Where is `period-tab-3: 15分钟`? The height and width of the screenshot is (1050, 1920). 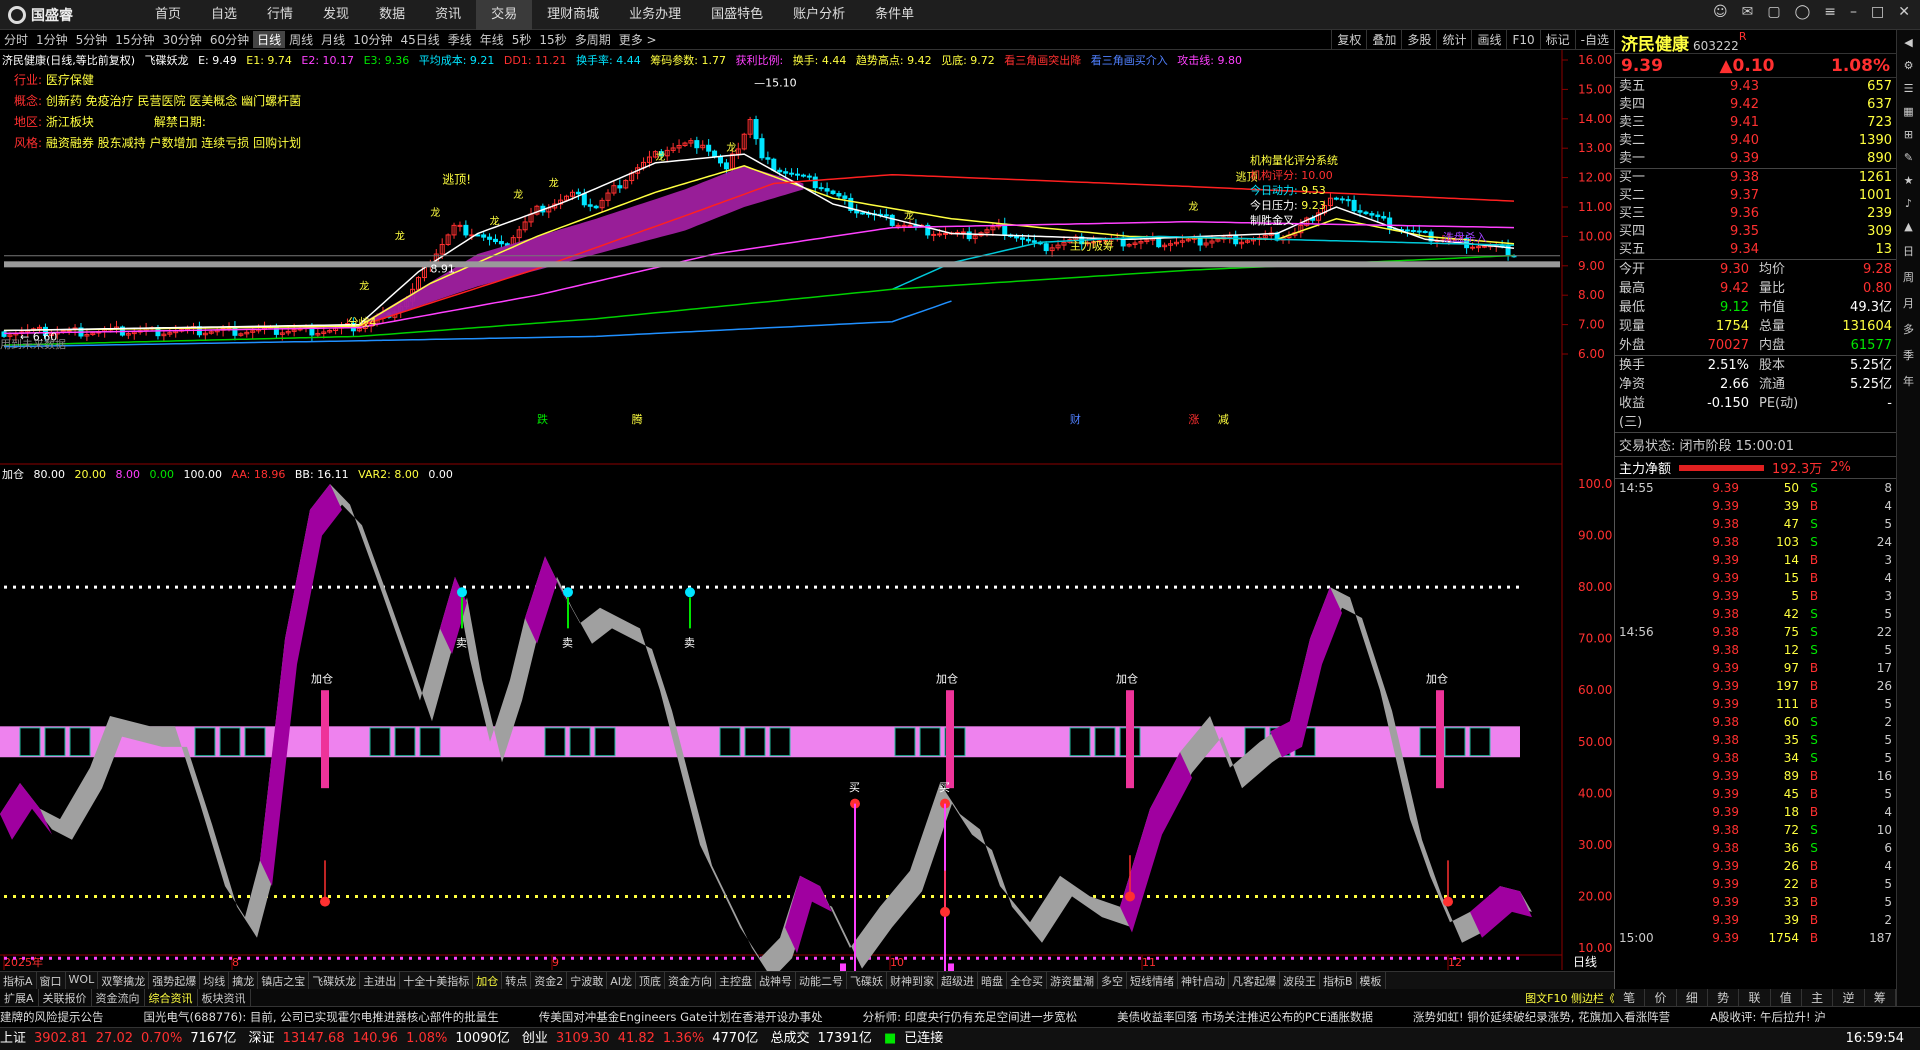
period-tab-3: 15分钟 is located at coordinates (134, 39).